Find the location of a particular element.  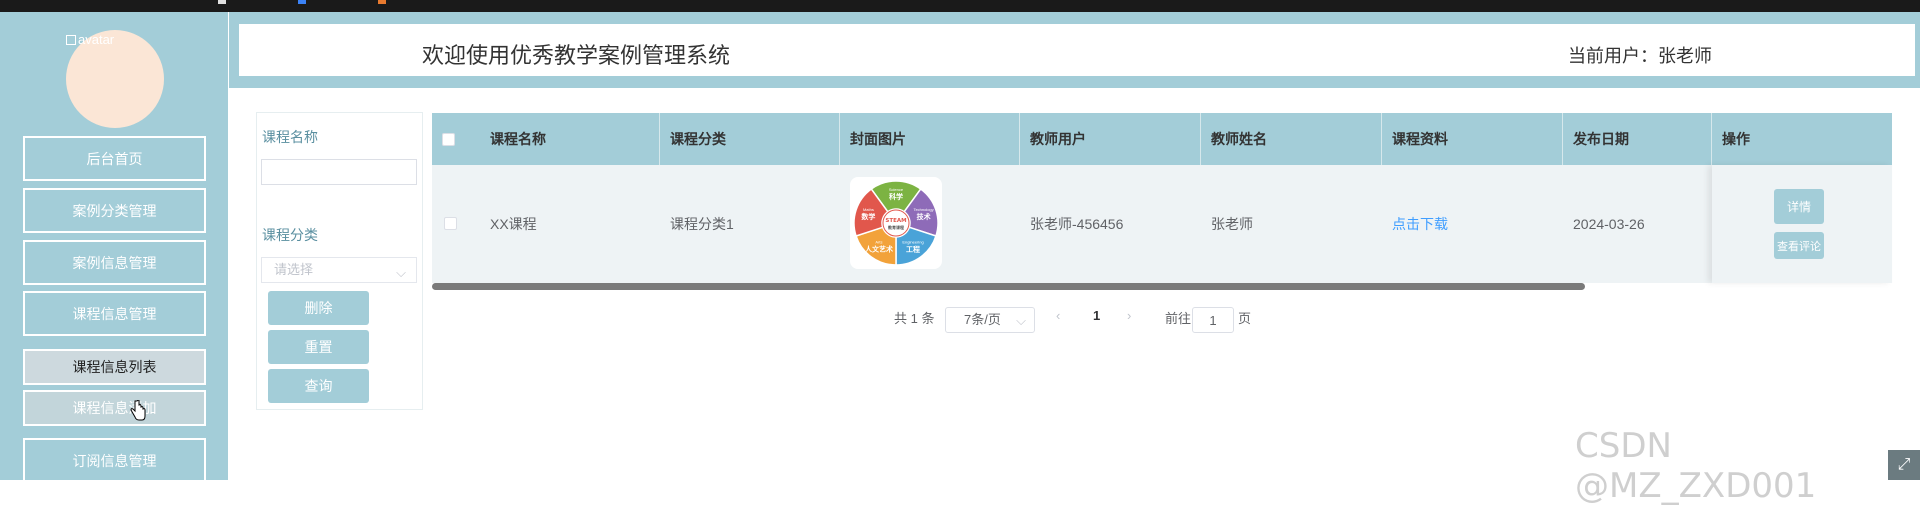

query-button: 查询 is located at coordinates (318, 386).